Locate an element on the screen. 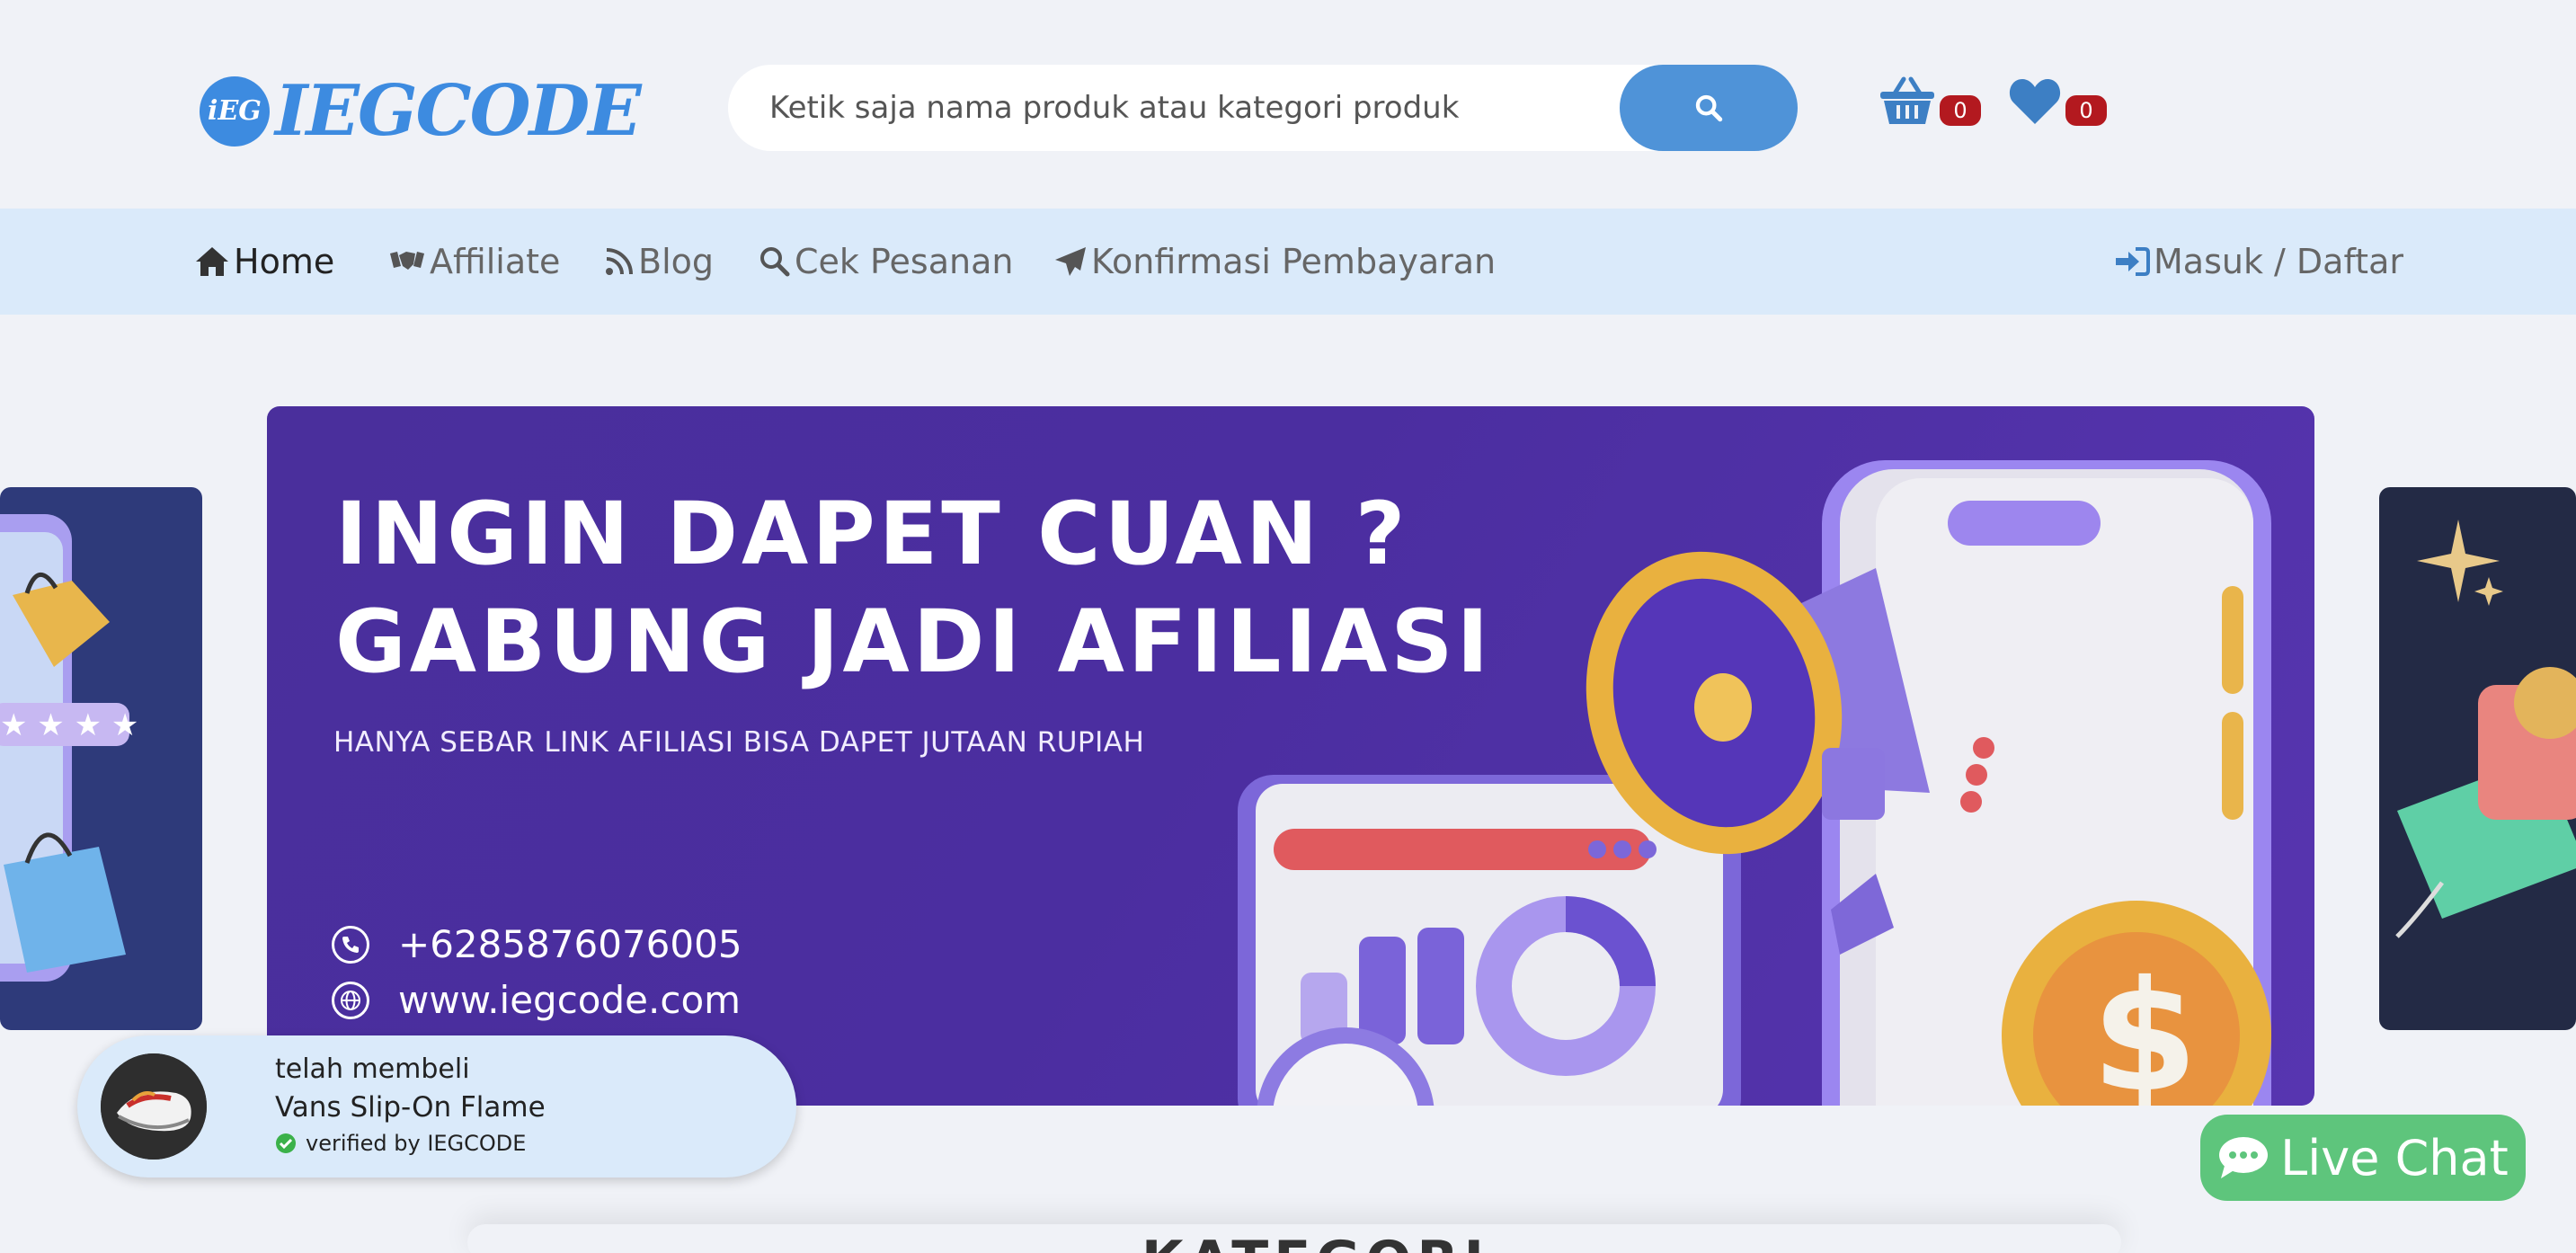  wishlist-count-badge: 0 is located at coordinates (2086, 110).